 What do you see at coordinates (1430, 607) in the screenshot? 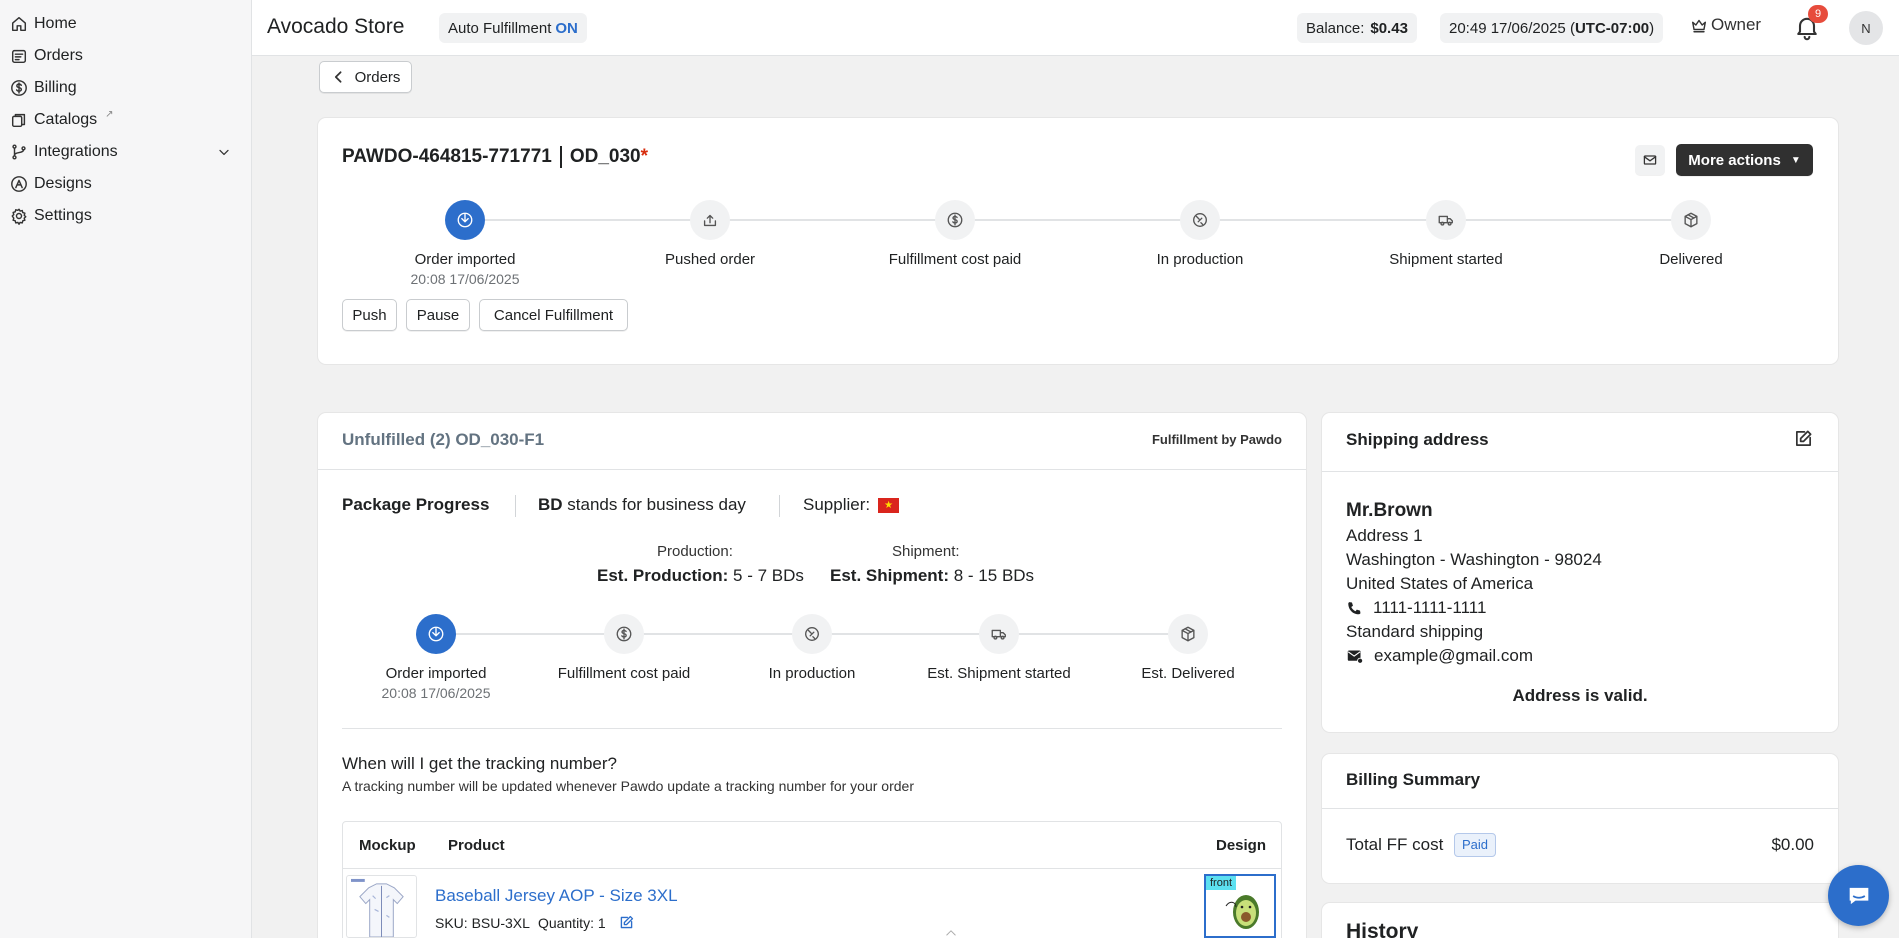
I see `phone-number: 1111-1111-1111` at bounding box center [1430, 607].